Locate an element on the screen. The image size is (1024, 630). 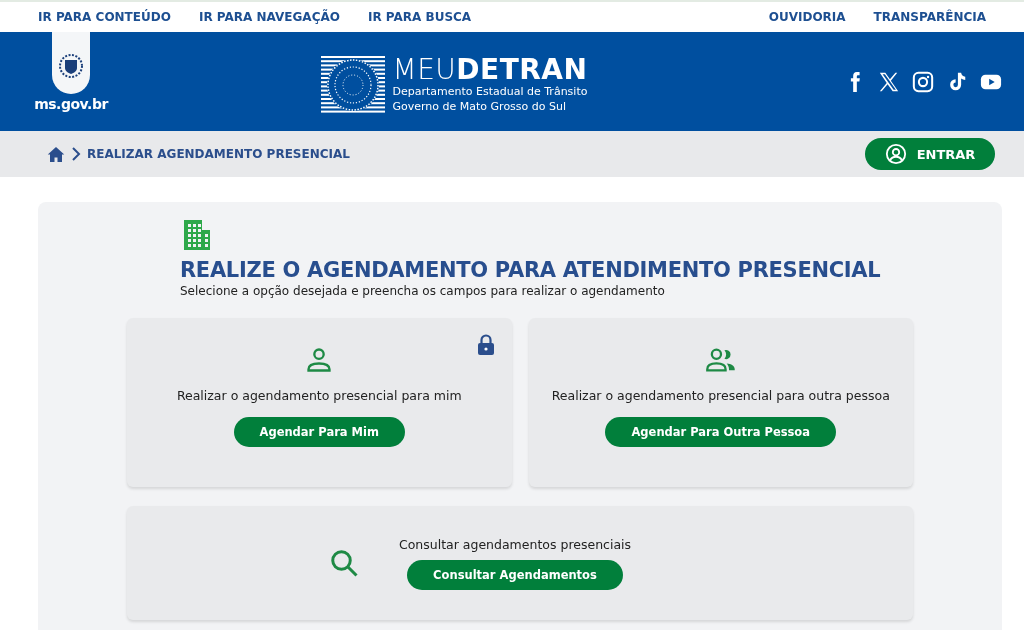
user-icon is located at coordinates (895, 154).